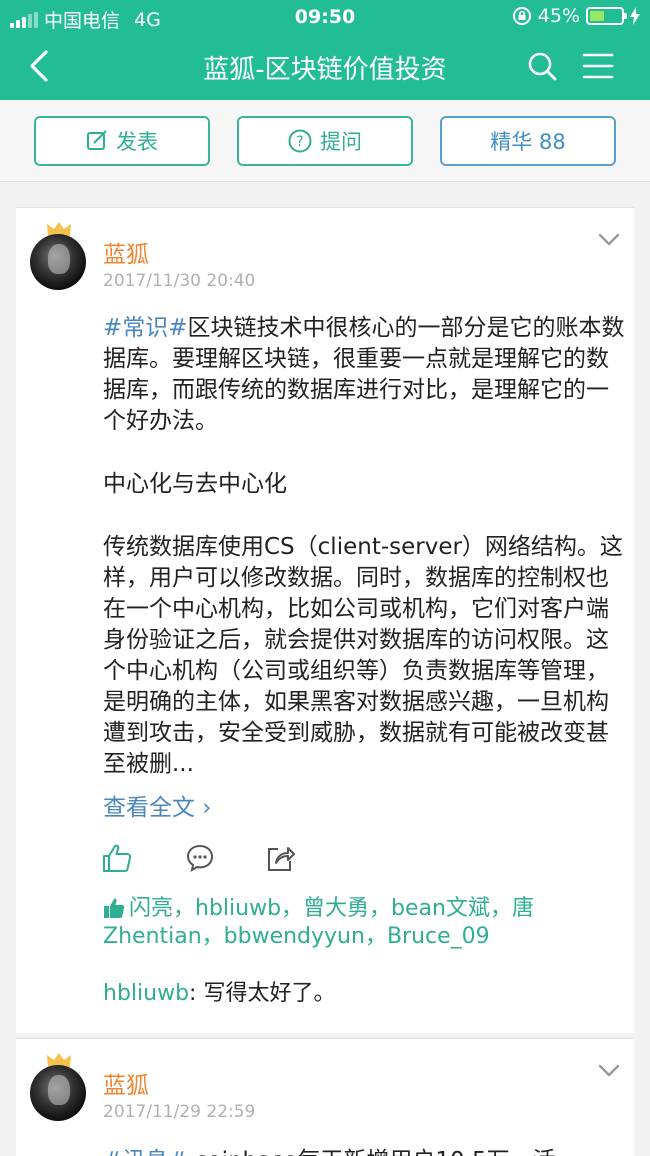 The image size is (650, 1156). Describe the element at coordinates (146, 993) in the screenshot. I see `comment-user: hbliuwb` at that location.